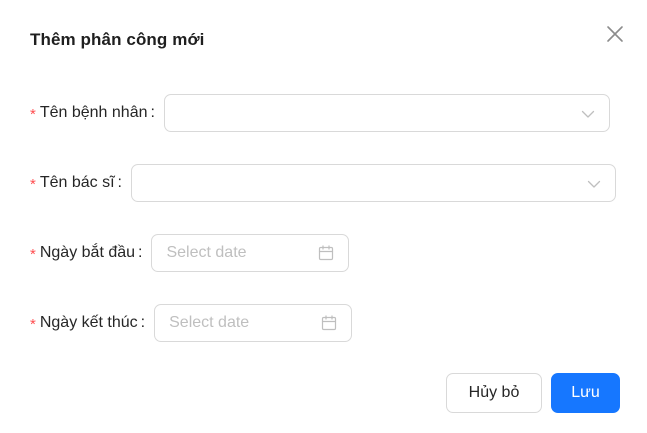  I want to click on save-button: Lưu, so click(585, 393).